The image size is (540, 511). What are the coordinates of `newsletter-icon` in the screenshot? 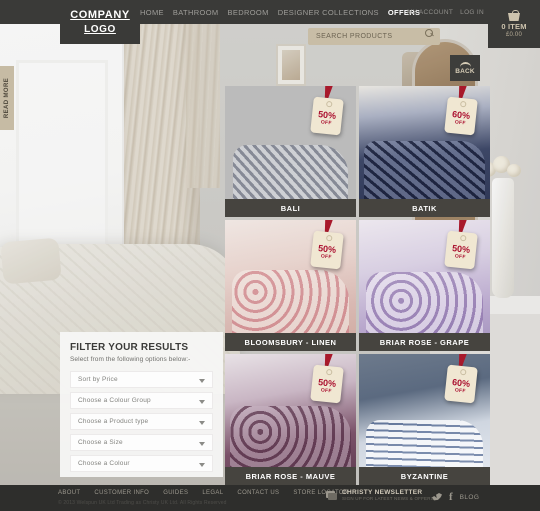 It's located at (331, 495).